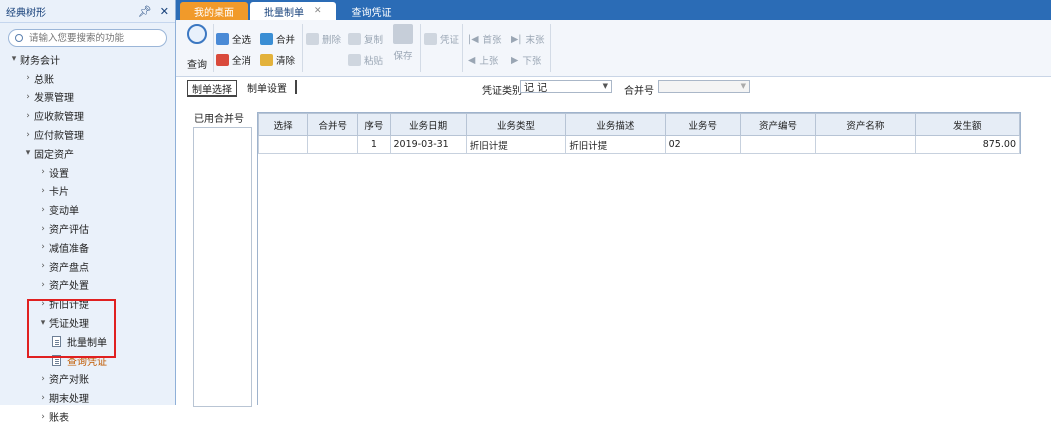  I want to click on close-tab-icon: ✕, so click(318, 11).